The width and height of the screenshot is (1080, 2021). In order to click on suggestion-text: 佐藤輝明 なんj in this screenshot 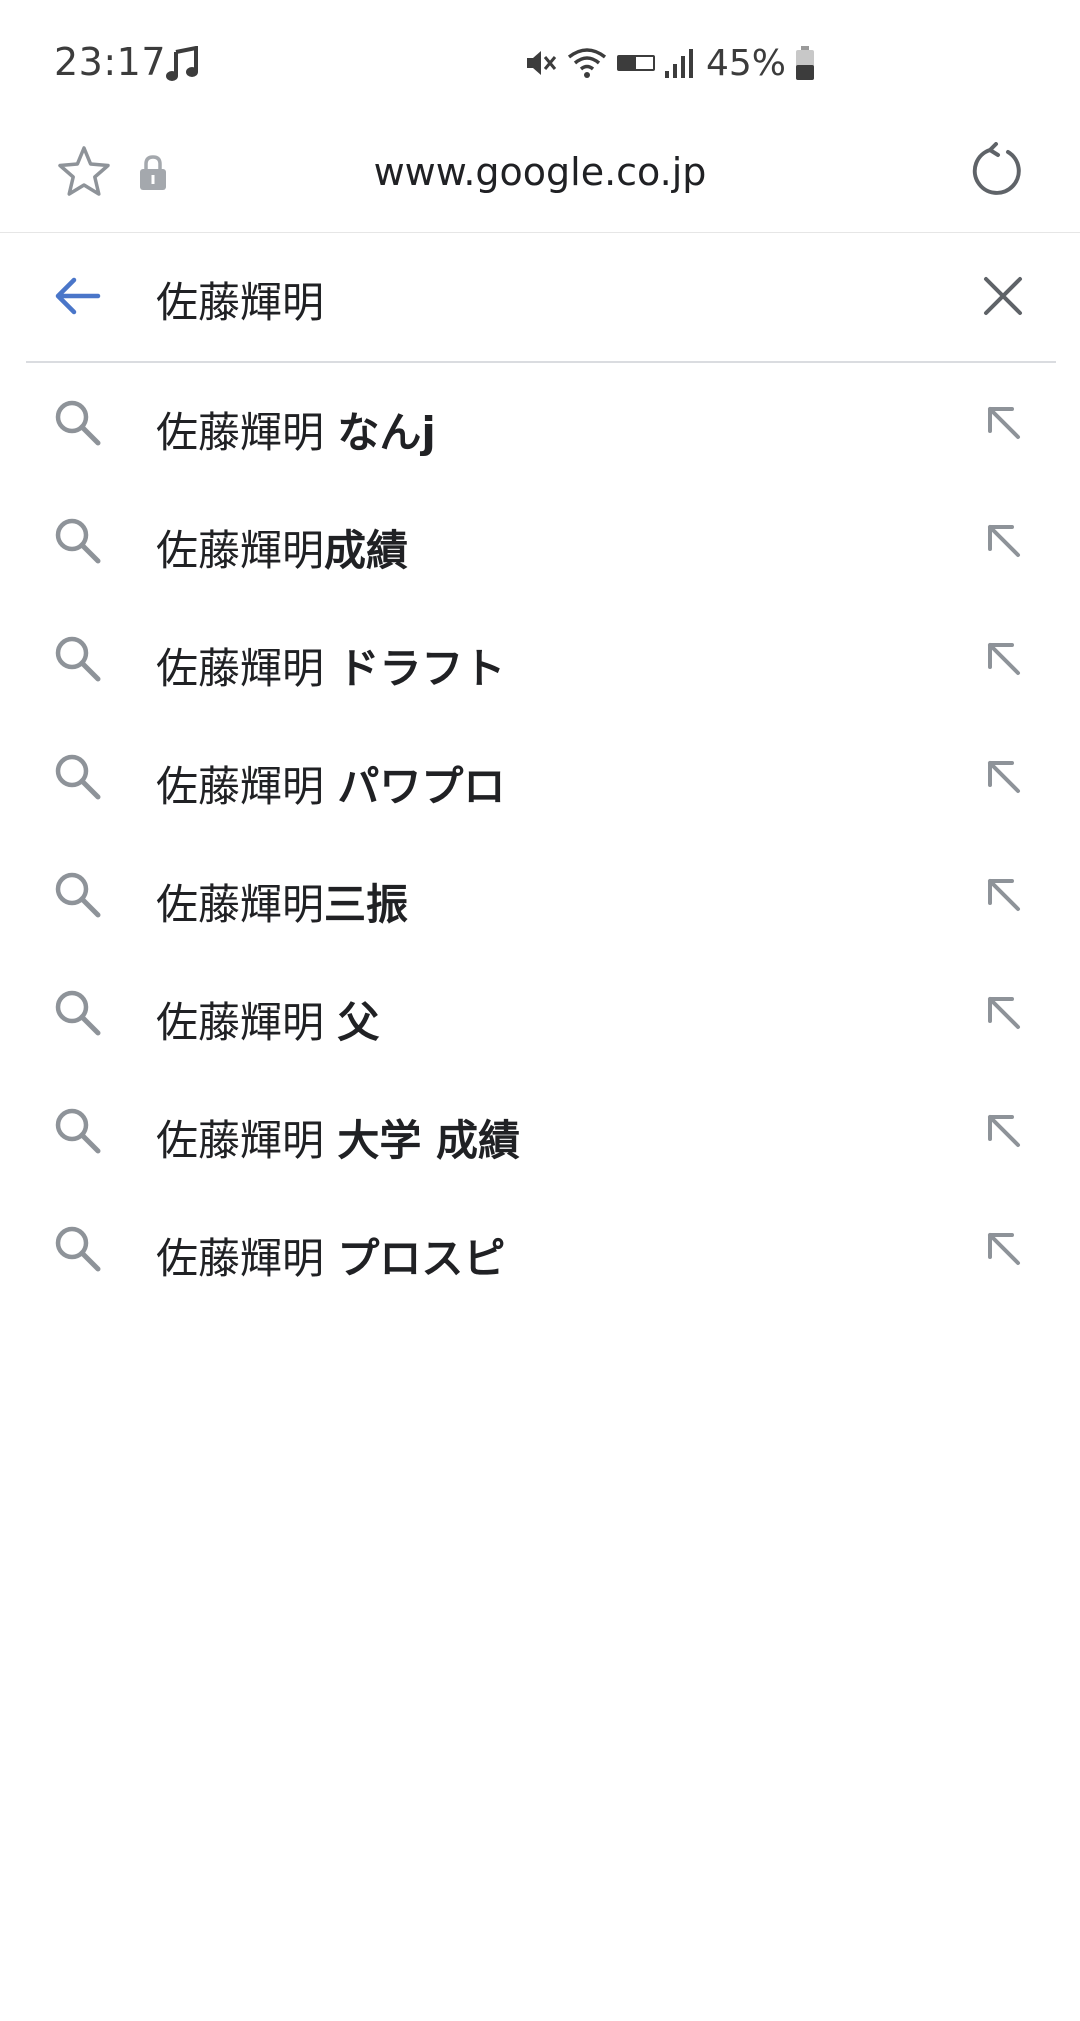, I will do `click(296, 432)`.